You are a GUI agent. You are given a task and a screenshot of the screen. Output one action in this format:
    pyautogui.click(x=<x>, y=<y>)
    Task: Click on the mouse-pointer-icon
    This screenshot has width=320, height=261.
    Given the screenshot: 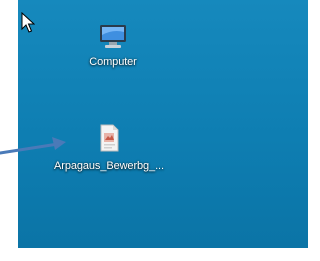 What is the action you would take?
    pyautogui.click(x=28, y=22)
    